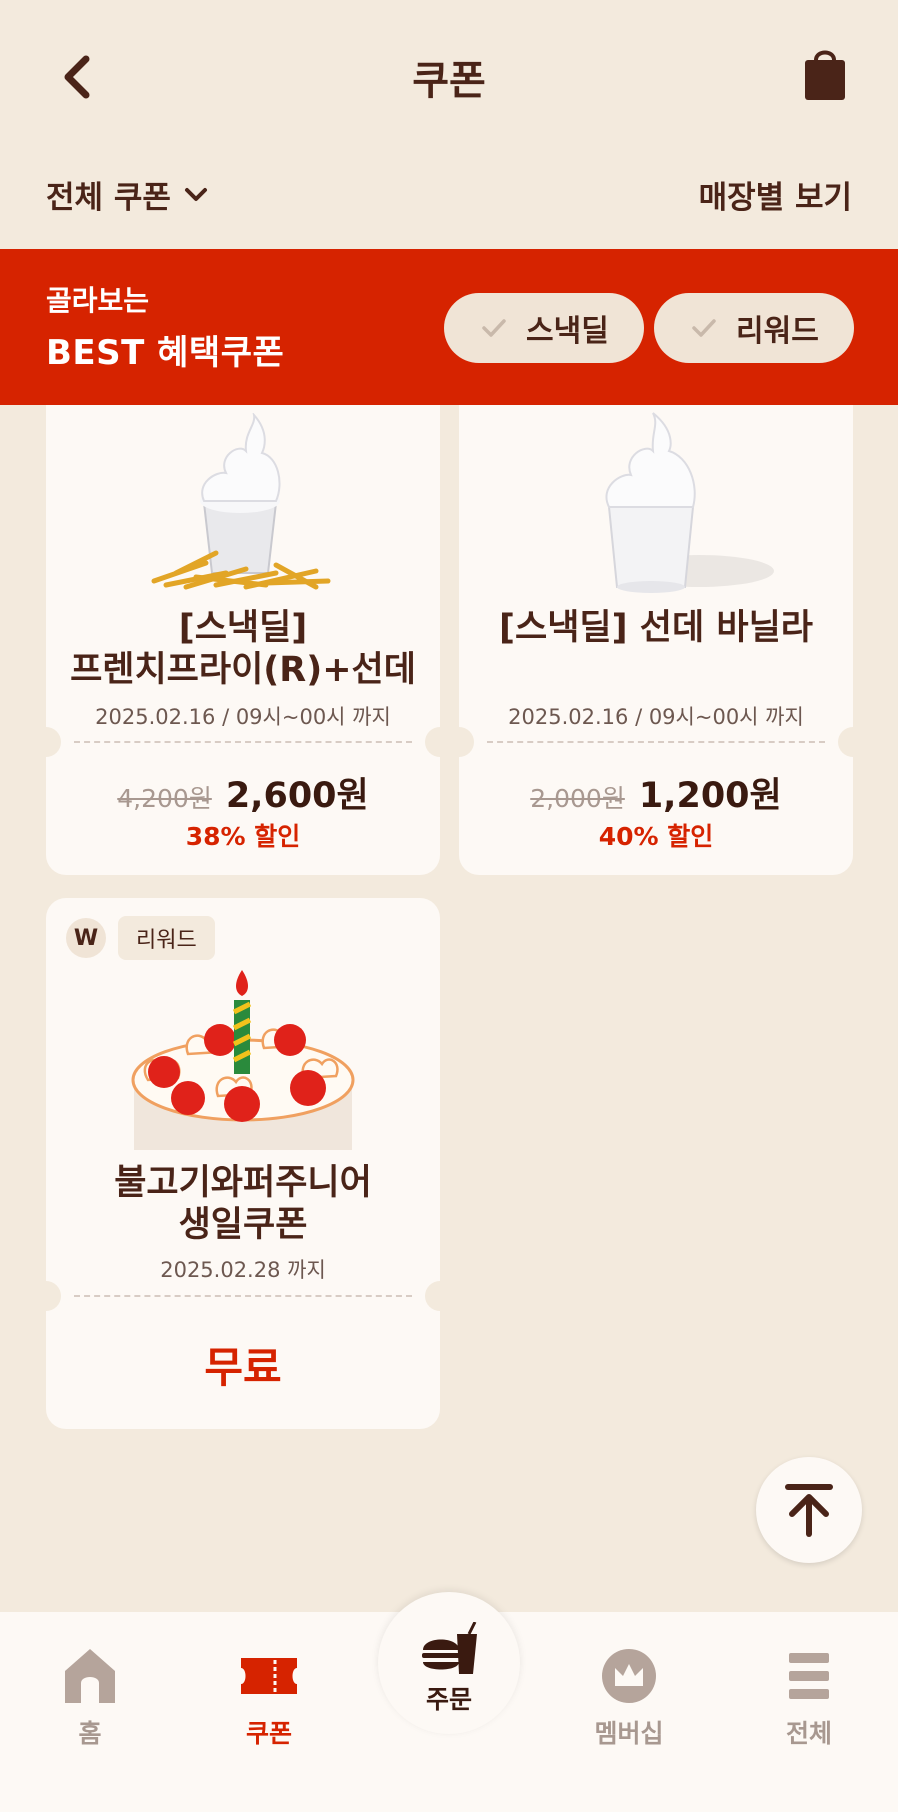 This screenshot has height=1812, width=898. What do you see at coordinates (108, 198) in the screenshot?
I see `coupon-filter-label: 전체 쿠폰` at bounding box center [108, 198].